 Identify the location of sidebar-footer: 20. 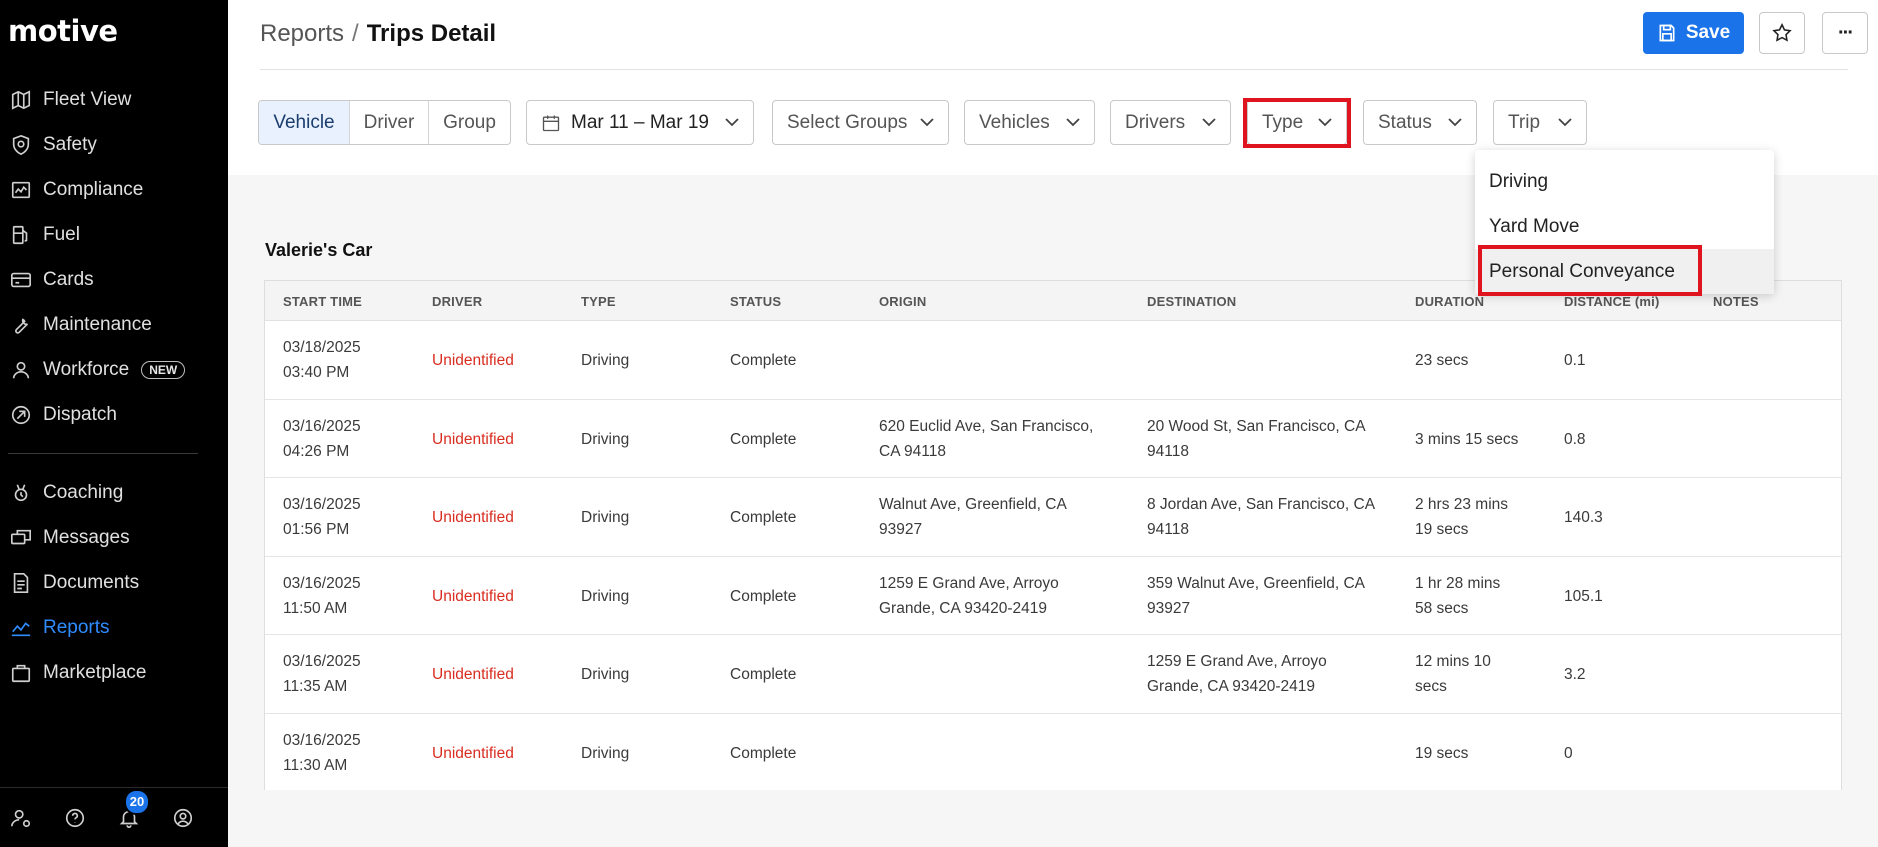
(114, 817).